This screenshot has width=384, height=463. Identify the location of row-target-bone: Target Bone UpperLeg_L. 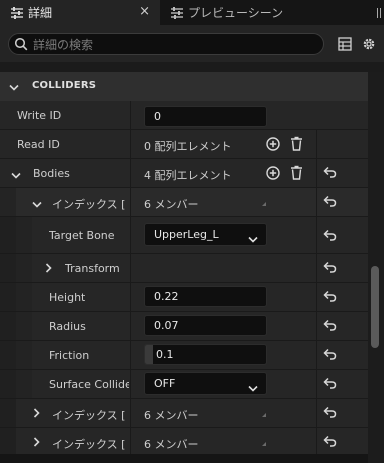
(184, 235).